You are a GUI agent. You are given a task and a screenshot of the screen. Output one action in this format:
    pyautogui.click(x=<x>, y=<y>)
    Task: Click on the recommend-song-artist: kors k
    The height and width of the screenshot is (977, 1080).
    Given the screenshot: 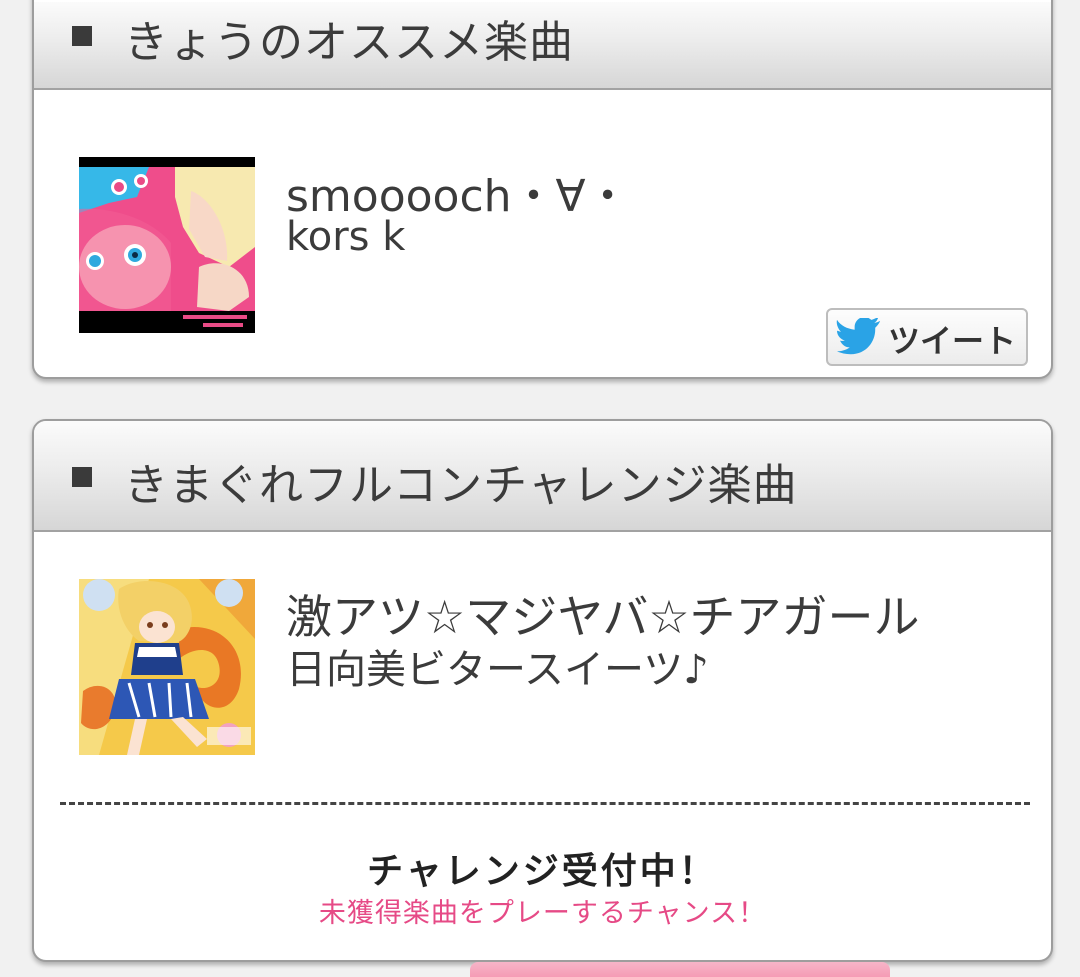 What is the action you would take?
    pyautogui.click(x=346, y=237)
    